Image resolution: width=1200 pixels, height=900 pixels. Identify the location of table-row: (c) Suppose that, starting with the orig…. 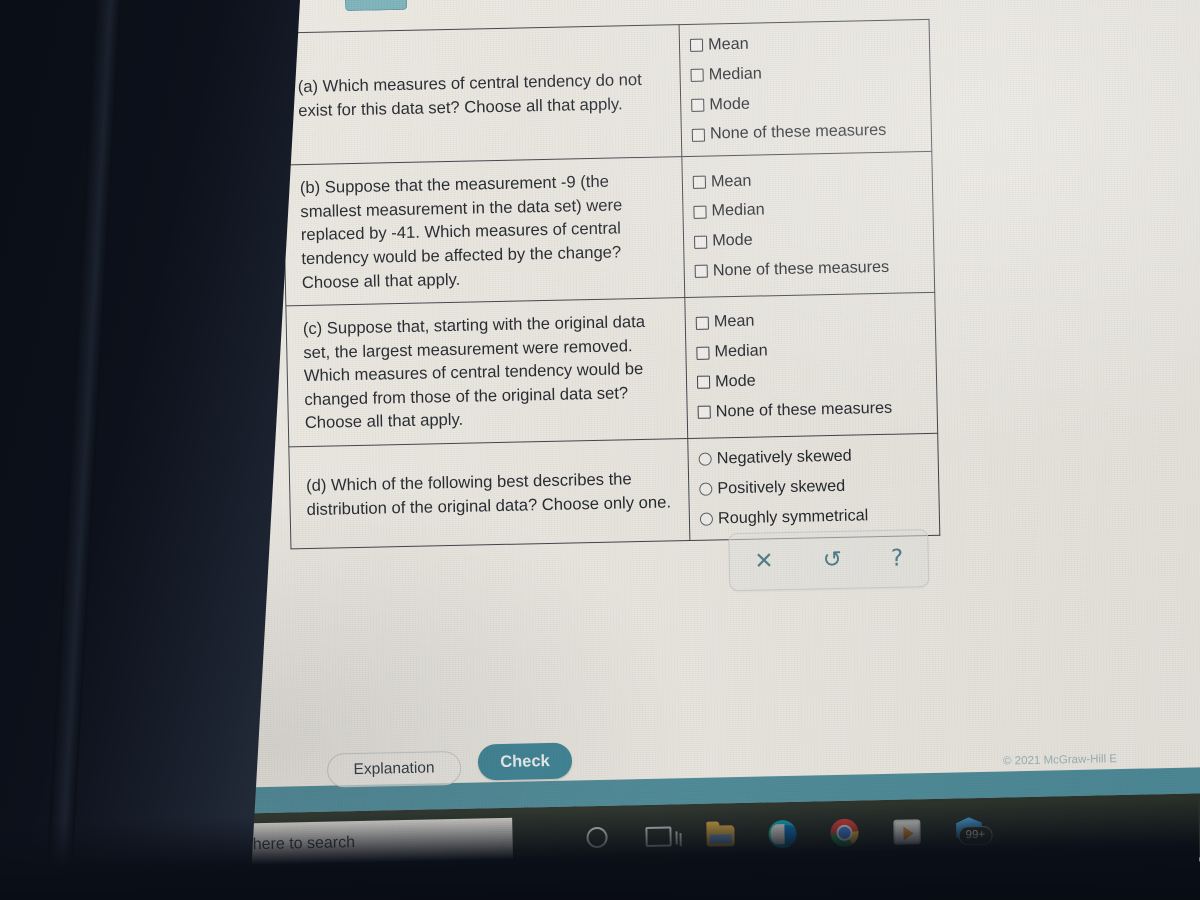
(611, 369).